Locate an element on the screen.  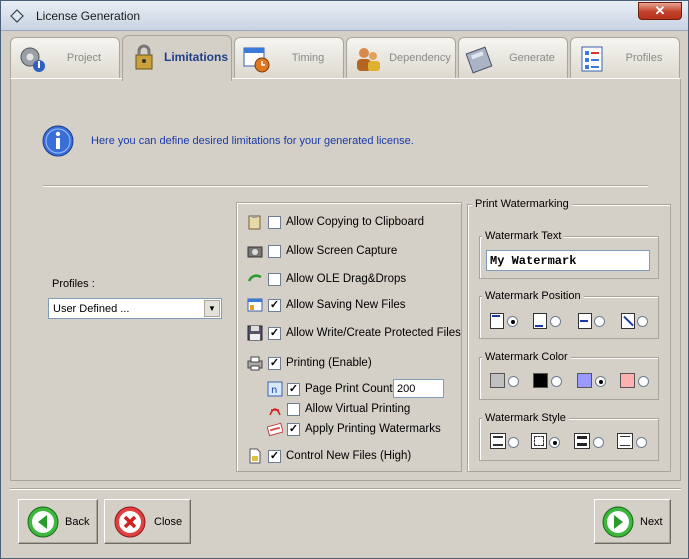
window-close-button: ✕ is located at coordinates (660, 11).